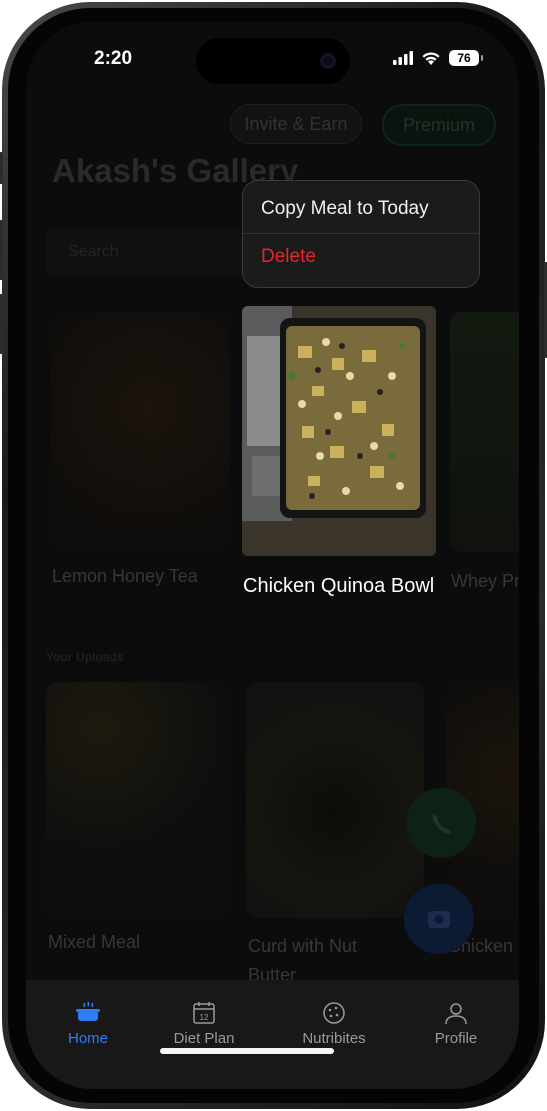  Describe the element at coordinates (339, 586) in the screenshot. I see `meal-name-chicken-quinoa-bowl: Chicken Quinoa Bowl` at that location.